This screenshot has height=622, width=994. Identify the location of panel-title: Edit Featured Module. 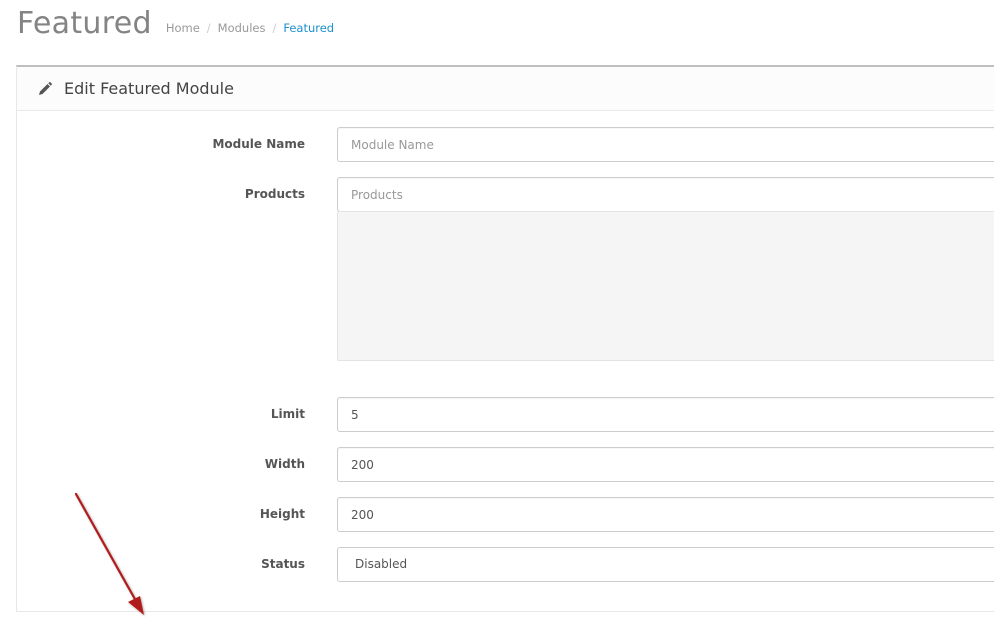
(149, 88).